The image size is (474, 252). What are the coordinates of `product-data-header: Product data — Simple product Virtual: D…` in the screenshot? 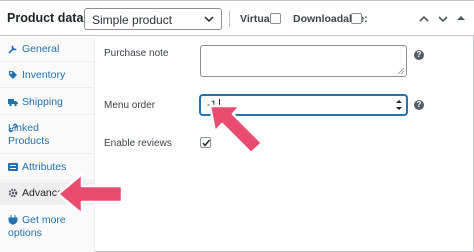 It's located at (237, 18).